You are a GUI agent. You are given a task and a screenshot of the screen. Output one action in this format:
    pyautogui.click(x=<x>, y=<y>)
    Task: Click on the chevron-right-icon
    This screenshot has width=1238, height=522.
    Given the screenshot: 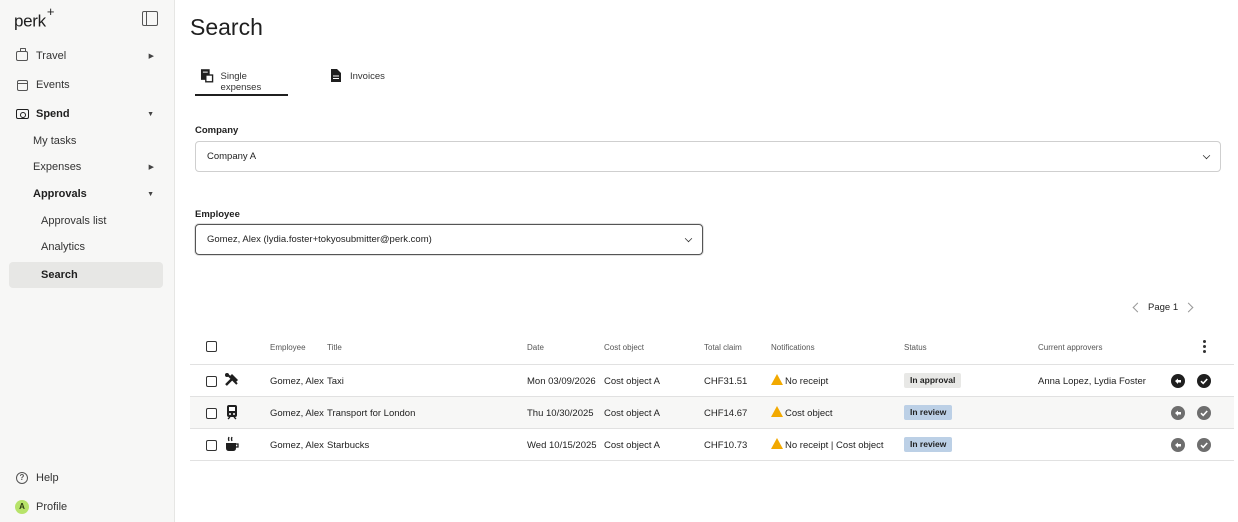 What is the action you would take?
    pyautogui.click(x=1190, y=307)
    